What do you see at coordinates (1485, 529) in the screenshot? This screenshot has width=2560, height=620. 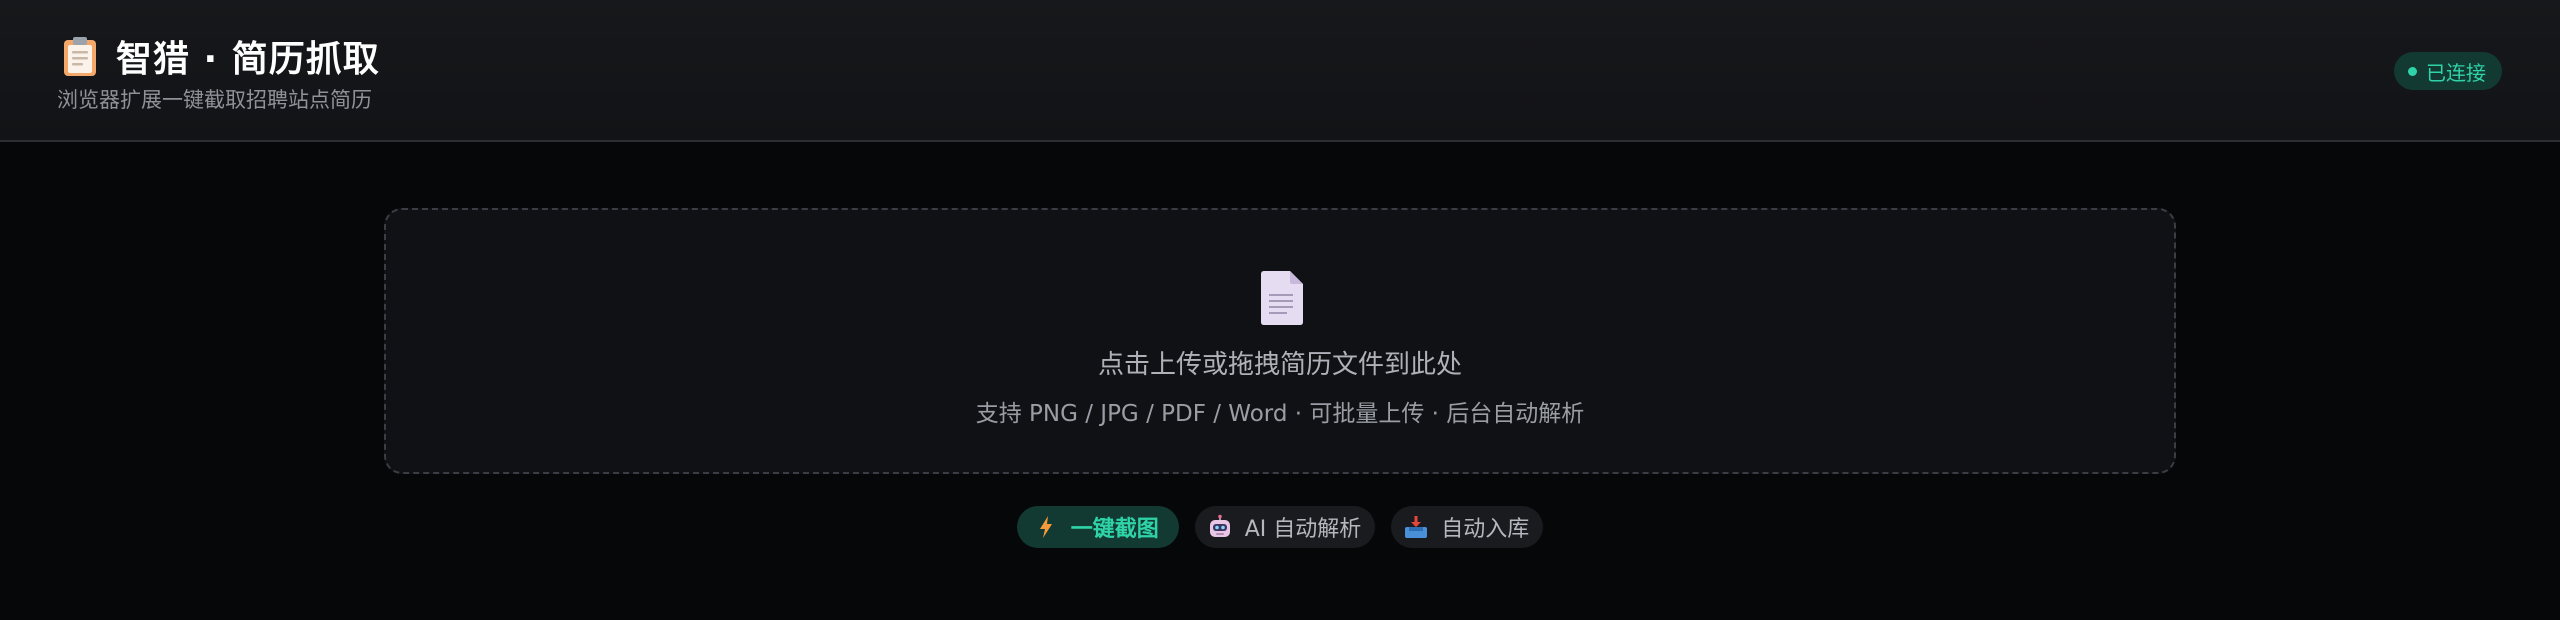 I see `feature-chip-label: 自动入库` at bounding box center [1485, 529].